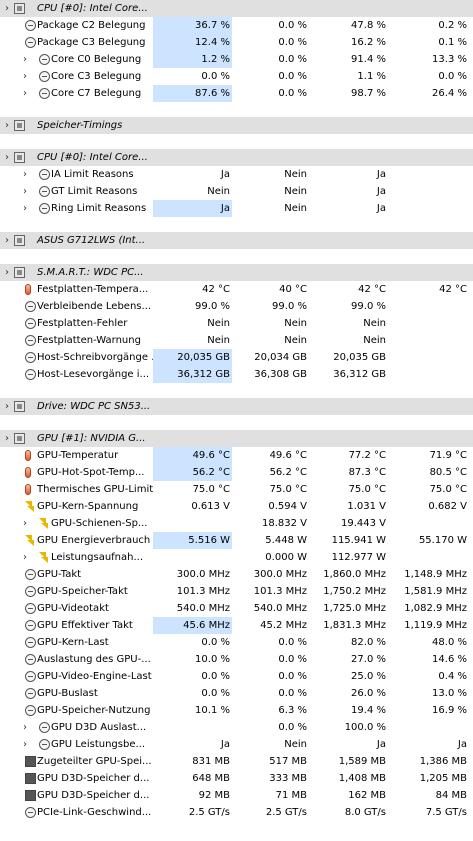 The height and width of the screenshot is (841, 473). I want to click on max-value: 16.2 %, so click(368, 42).